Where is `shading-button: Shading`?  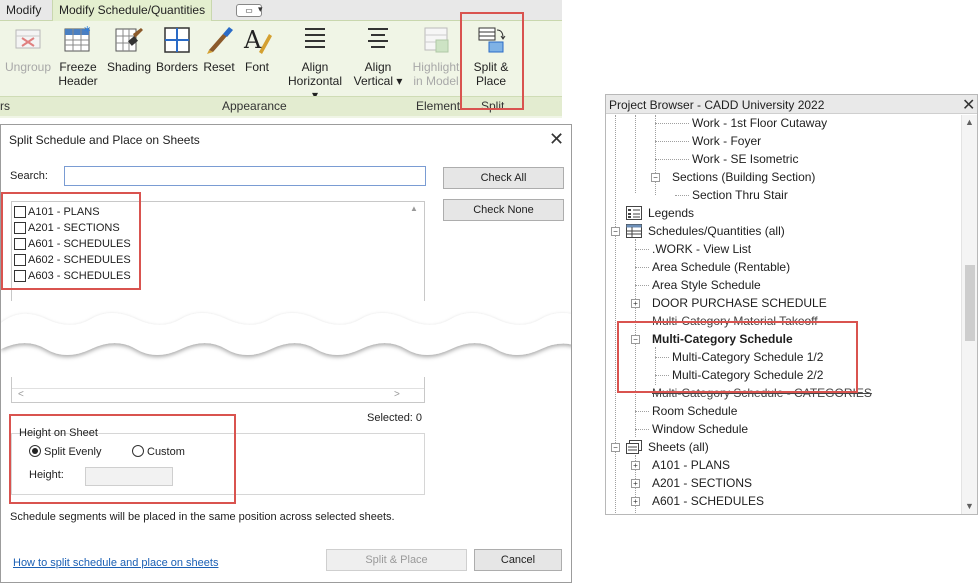 shading-button: Shading is located at coordinates (129, 49).